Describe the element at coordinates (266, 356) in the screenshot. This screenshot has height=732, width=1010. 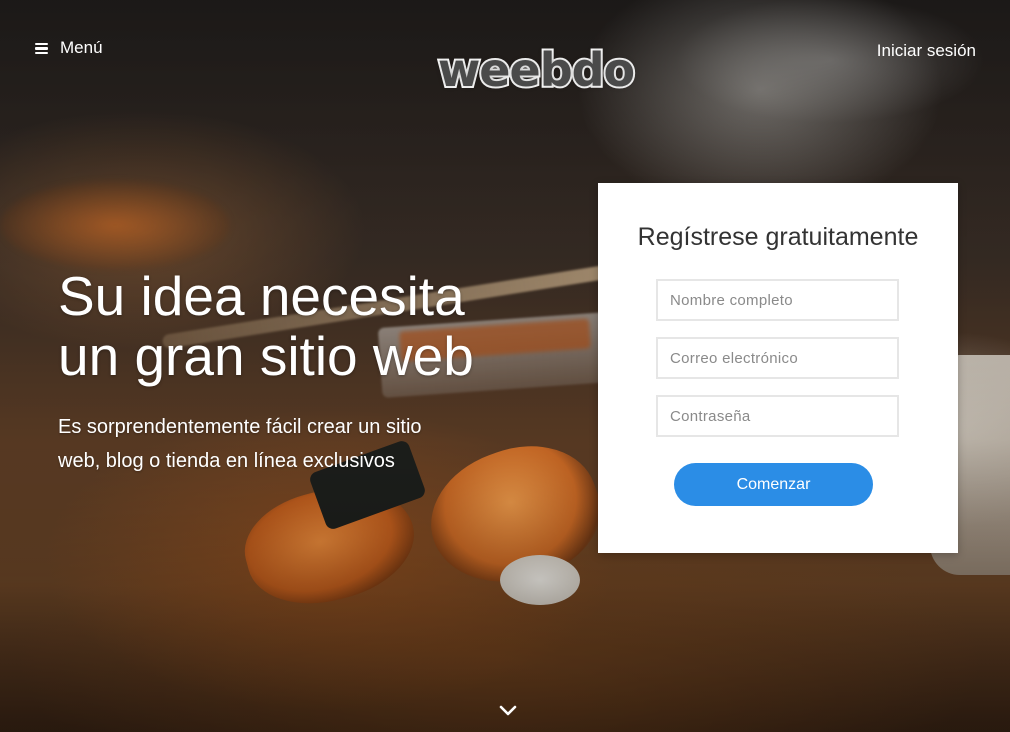
I see `hero-headline-line: un gran sitio web` at that location.